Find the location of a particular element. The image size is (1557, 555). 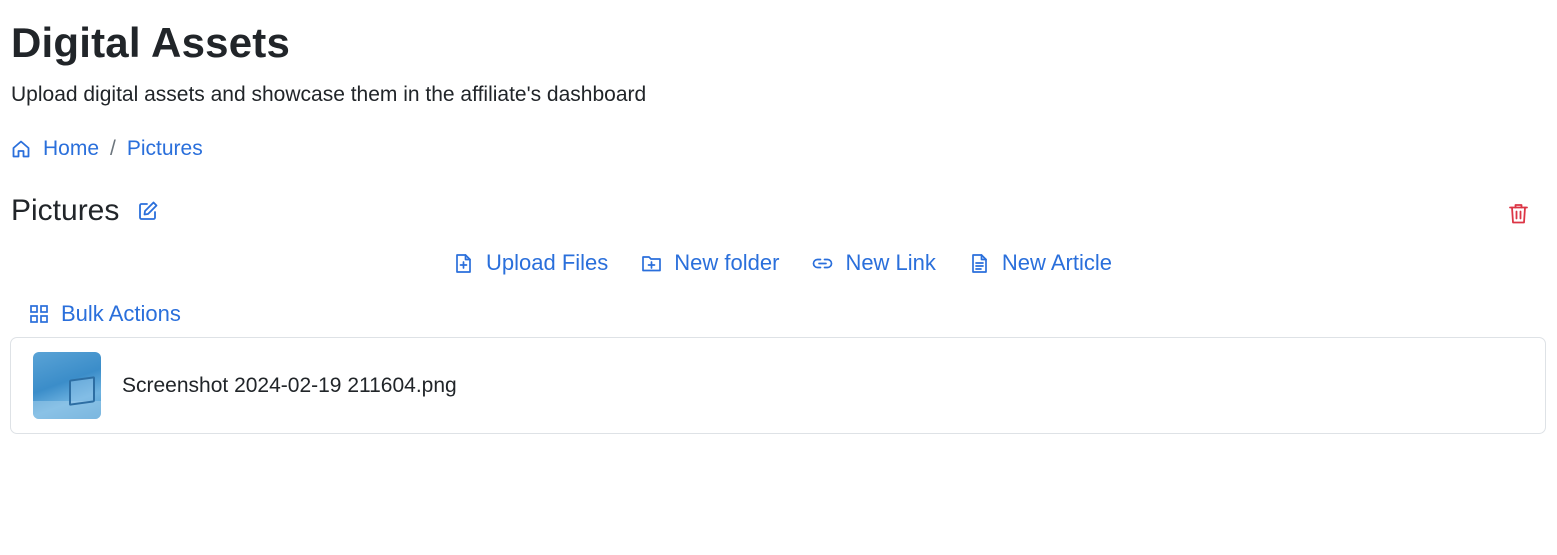

new-link-label: New Link is located at coordinates (890, 262).